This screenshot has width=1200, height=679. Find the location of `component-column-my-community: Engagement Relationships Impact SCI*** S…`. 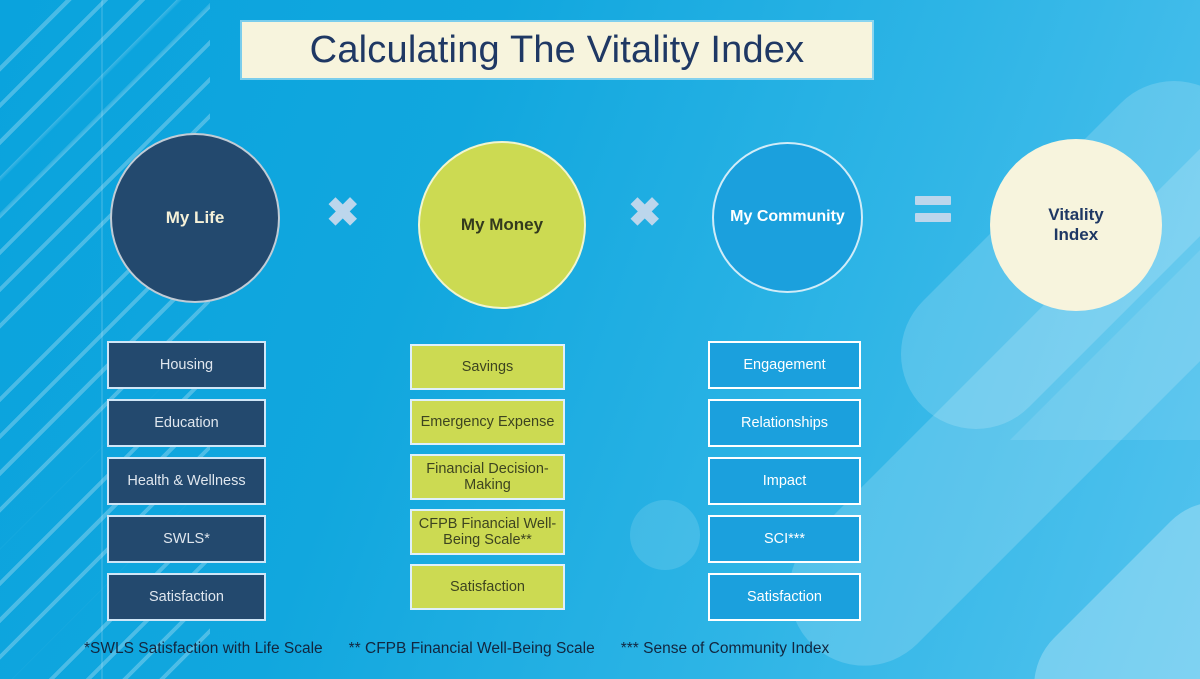

component-column-my-community: Engagement Relationships Impact SCI*** S… is located at coordinates (784, 486).